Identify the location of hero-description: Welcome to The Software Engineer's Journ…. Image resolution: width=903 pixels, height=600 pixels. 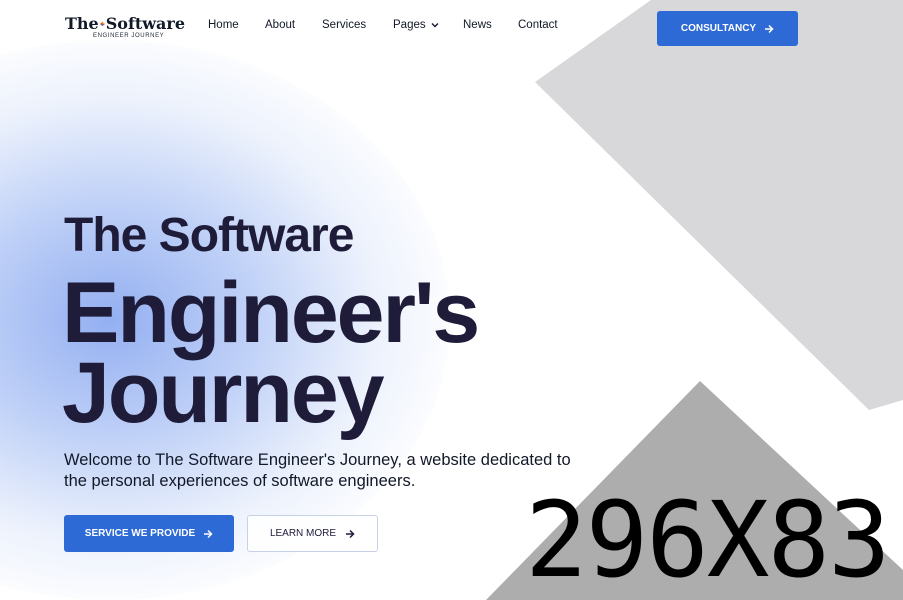
(317, 471).